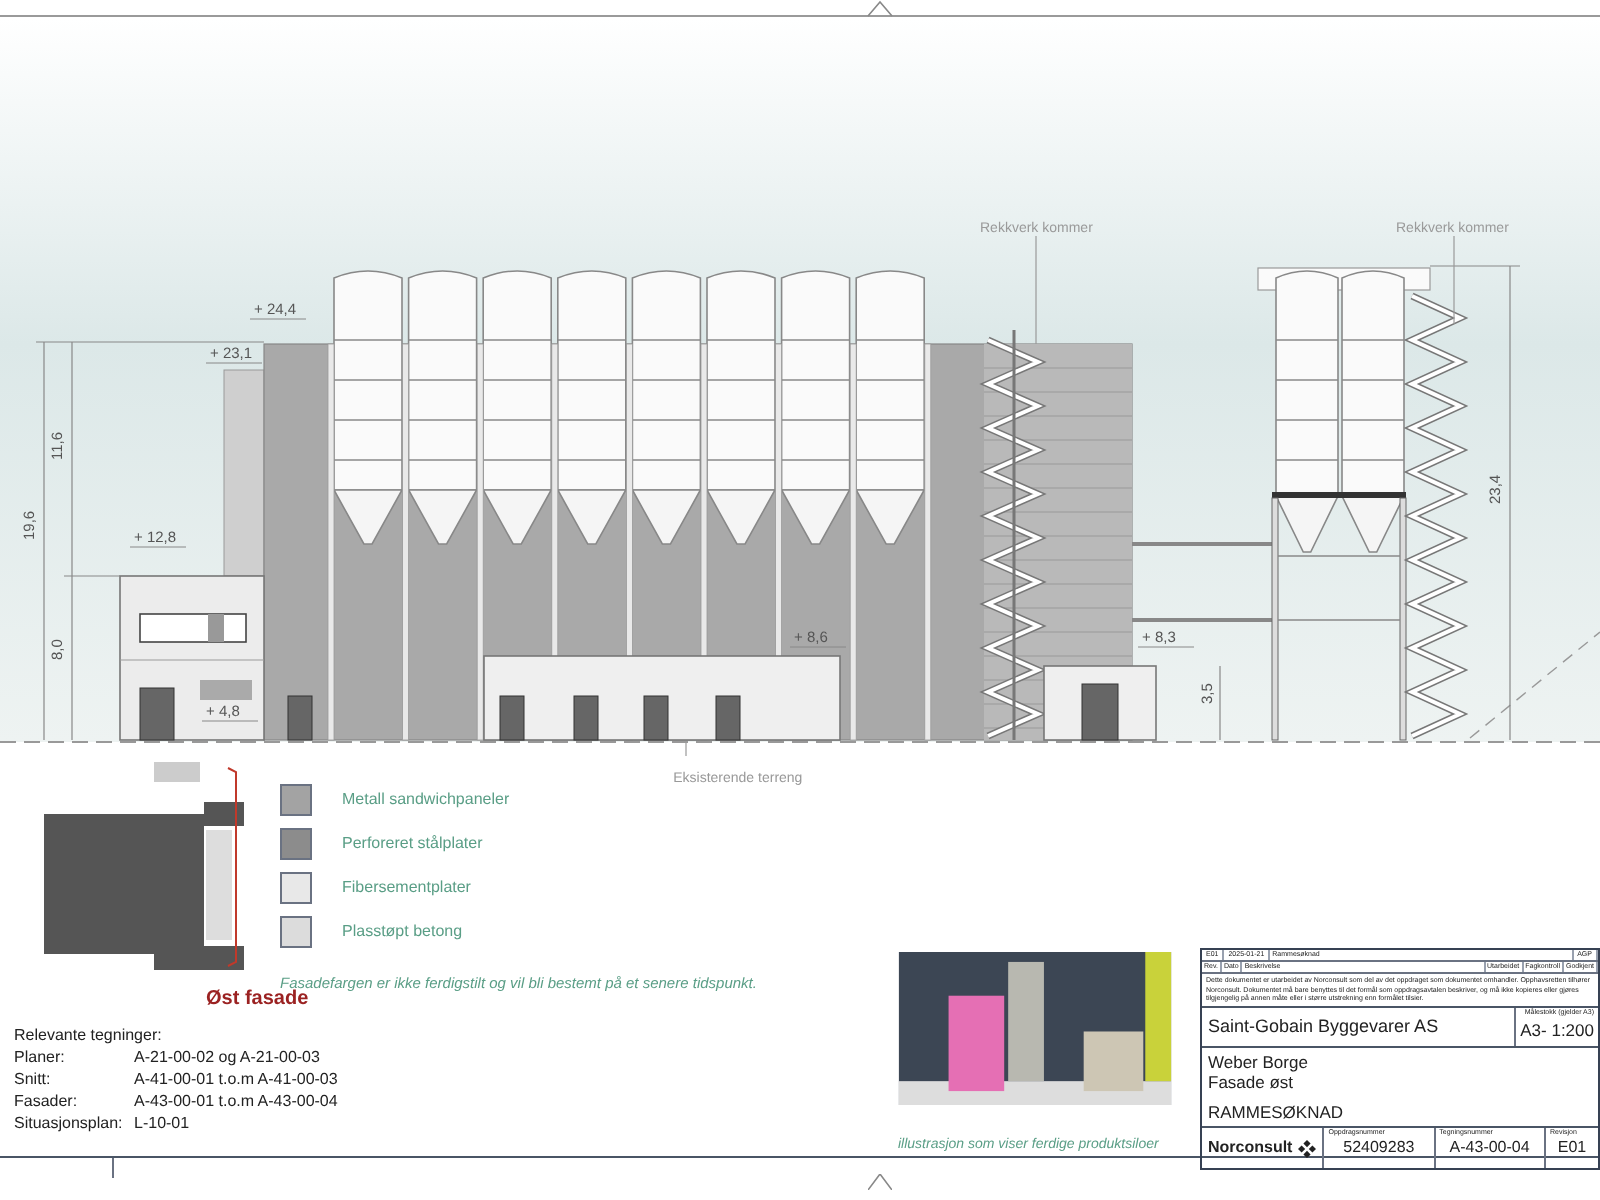  What do you see at coordinates (1277, 1112) in the screenshot?
I see `status-label: RAMMESØKNAD` at bounding box center [1277, 1112].